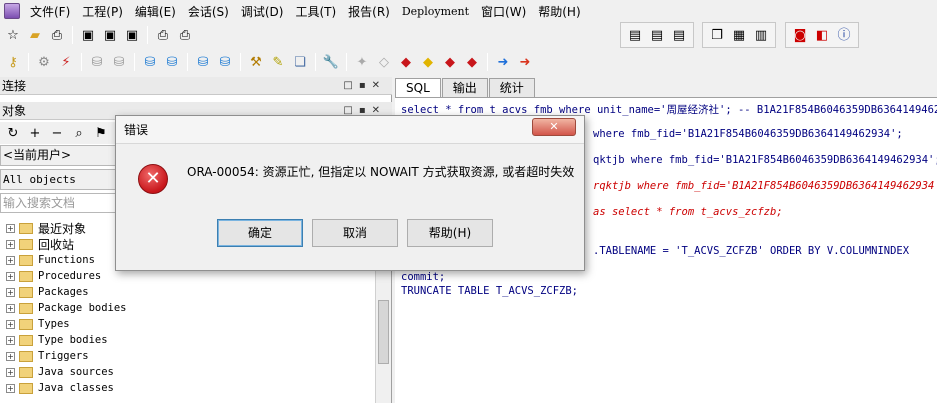 The height and width of the screenshot is (403, 937). I want to click on find-icon: ⌕, so click(79, 133).